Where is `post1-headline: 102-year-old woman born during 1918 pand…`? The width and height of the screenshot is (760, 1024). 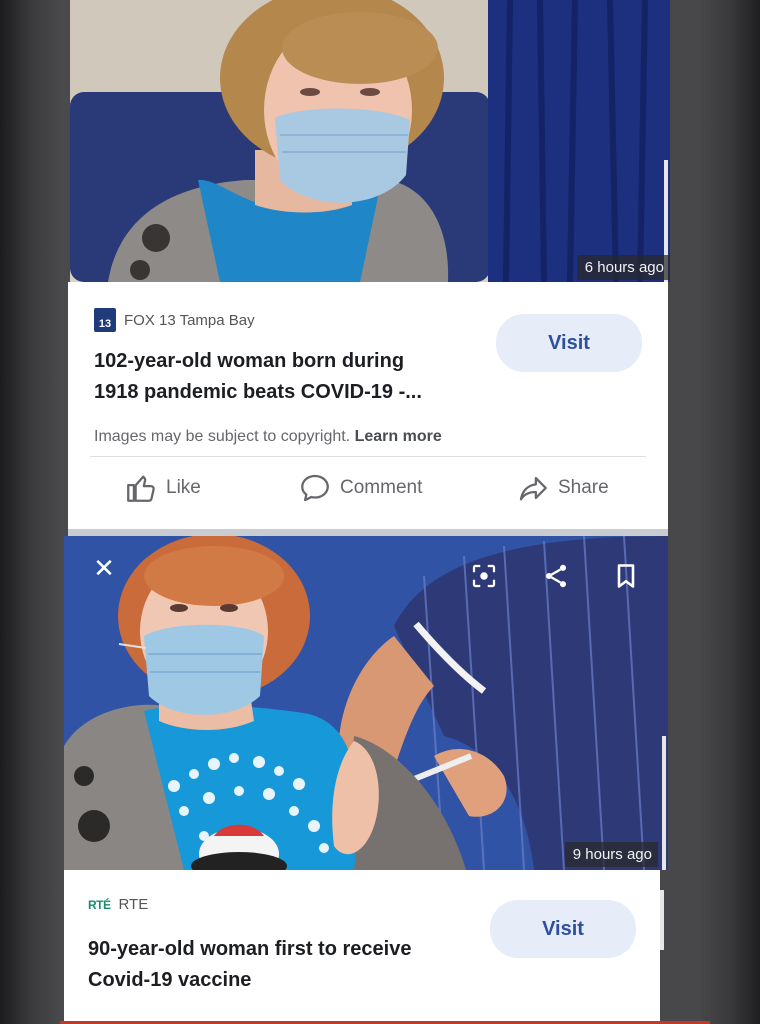 post1-headline: 102-year-old woman born during 1918 pand… is located at coordinates (294, 377).